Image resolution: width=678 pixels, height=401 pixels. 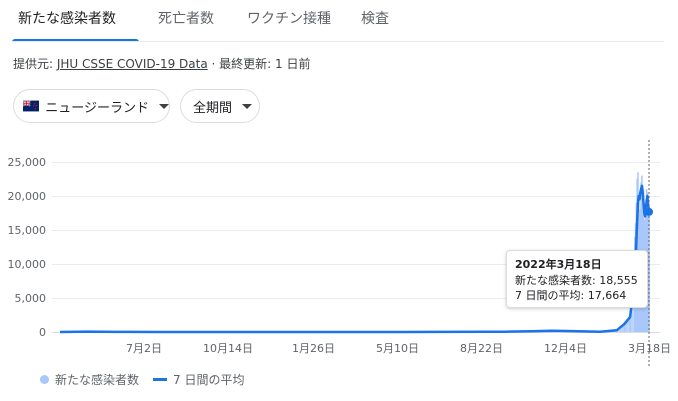 I want to click on legend-cases-label: 新たな感染者数, so click(x=97, y=380).